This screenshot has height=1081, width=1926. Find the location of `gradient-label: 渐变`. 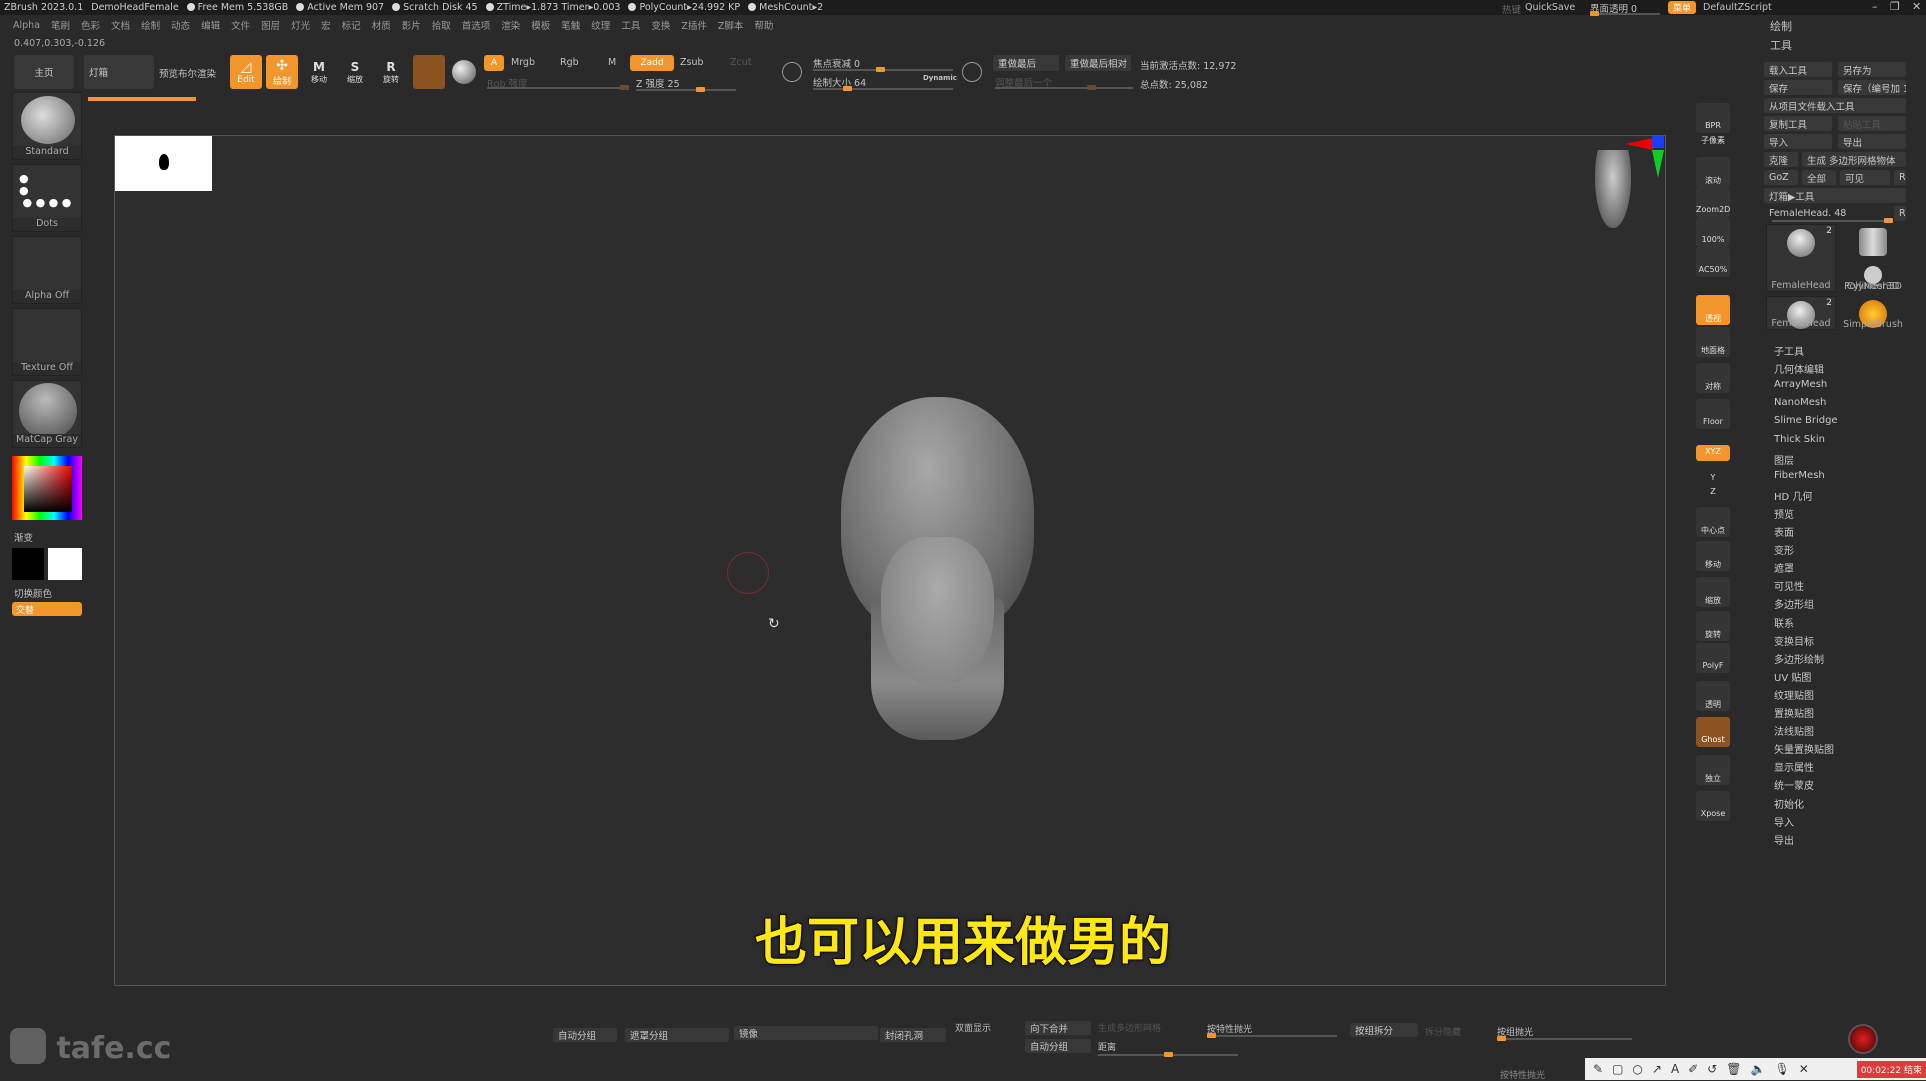

gradient-label: 渐变 is located at coordinates (23, 537).